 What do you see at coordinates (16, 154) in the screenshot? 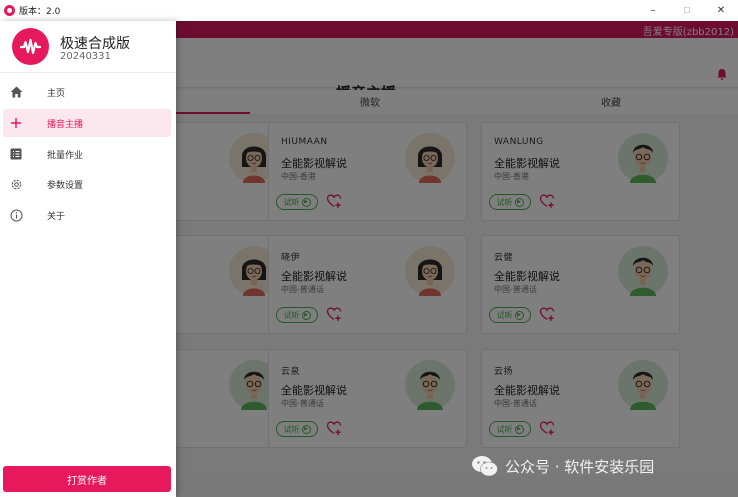
I see `list-icon` at bounding box center [16, 154].